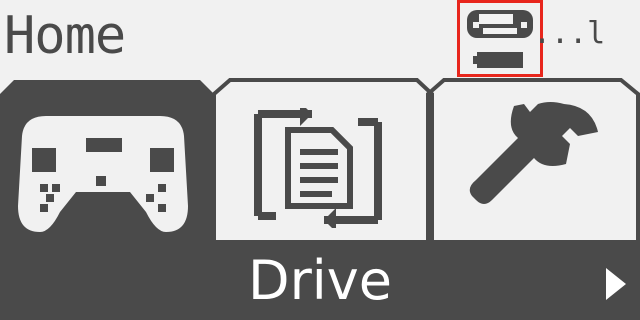  What do you see at coordinates (615, 284) in the screenshot?
I see `chevron-right-icon` at bounding box center [615, 284].